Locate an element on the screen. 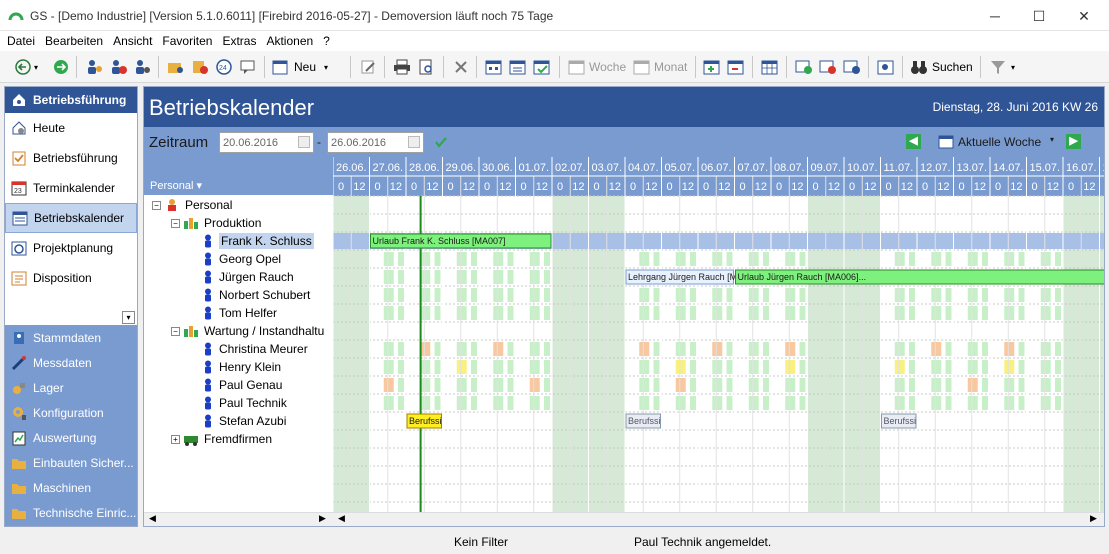 The height and width of the screenshot is (554, 1109). add-entry-button is located at coordinates (712, 67).